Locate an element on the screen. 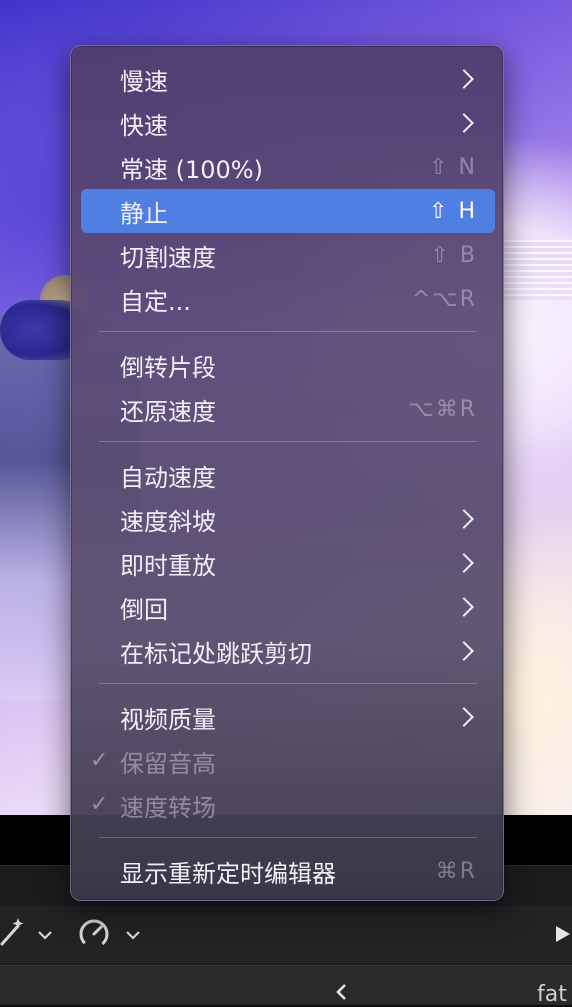 The height and width of the screenshot is (1007, 572). clip-name-label: fat is located at coordinates (552, 994).